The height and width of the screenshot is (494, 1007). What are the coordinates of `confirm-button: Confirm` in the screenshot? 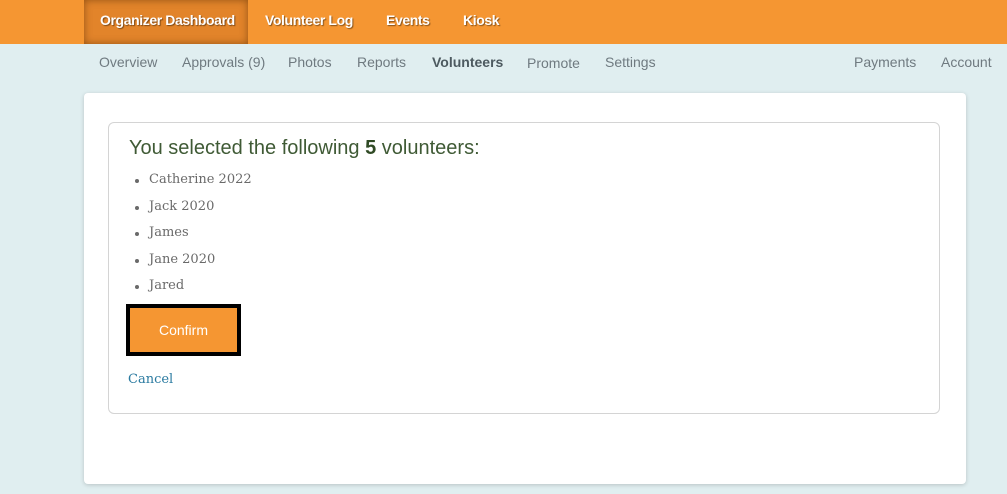 It's located at (183, 330).